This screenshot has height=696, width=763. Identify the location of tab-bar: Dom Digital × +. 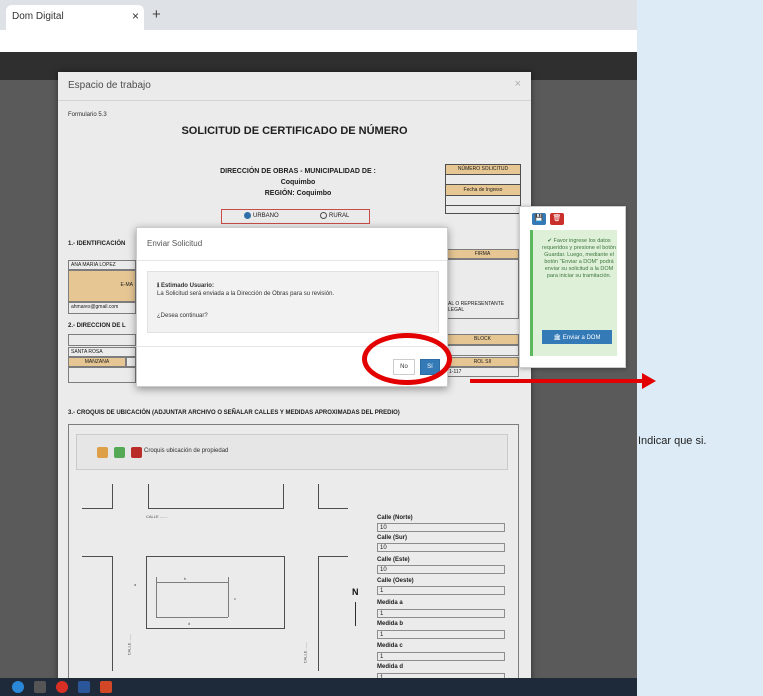
(318, 15).